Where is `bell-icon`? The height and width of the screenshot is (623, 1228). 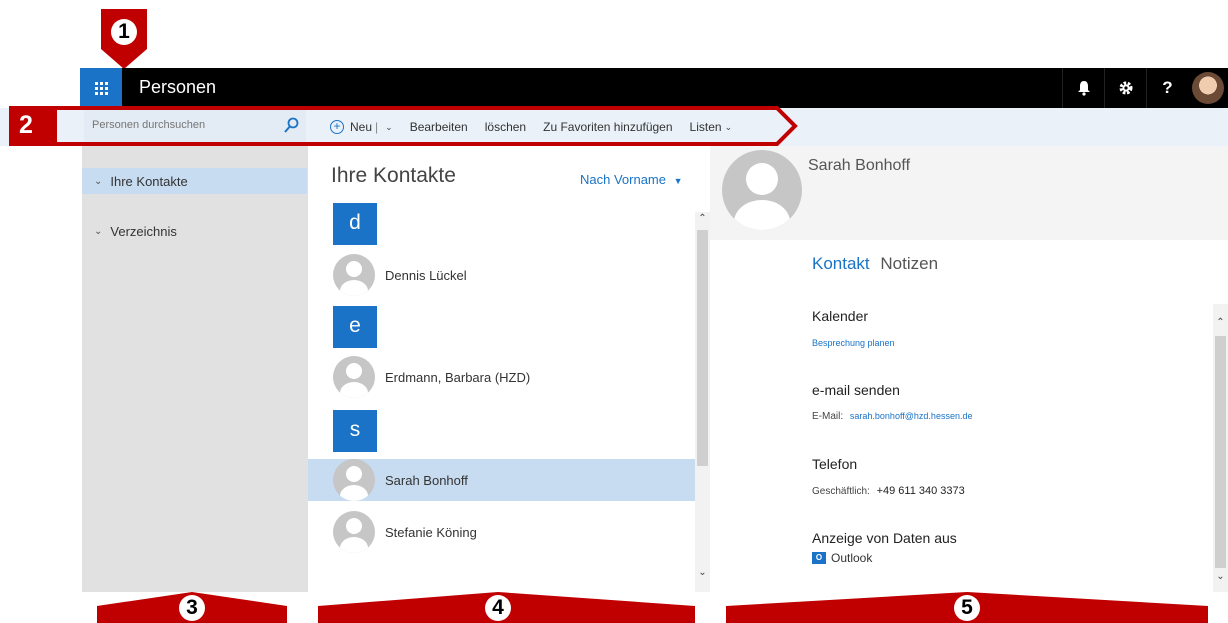
bell-icon is located at coordinates (1083, 88).